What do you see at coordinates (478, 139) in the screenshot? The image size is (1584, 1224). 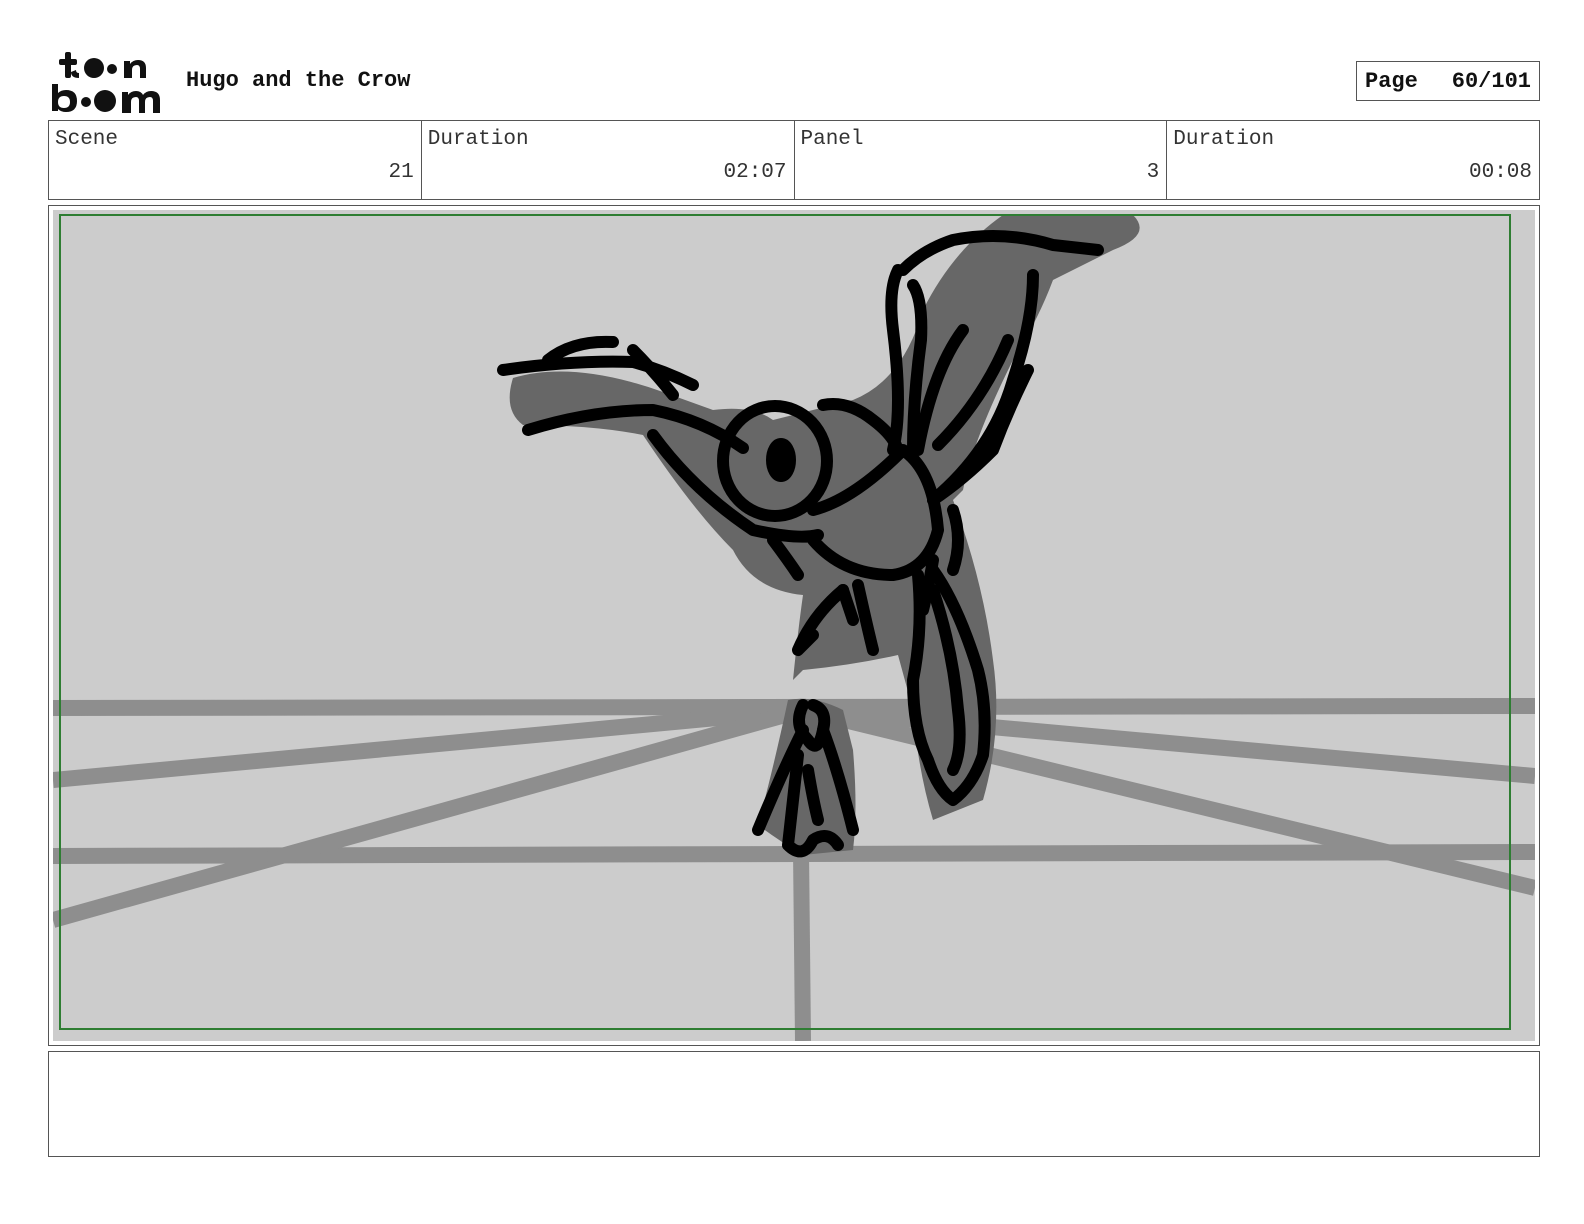 I see `scene-duration-label: Duration` at bounding box center [478, 139].